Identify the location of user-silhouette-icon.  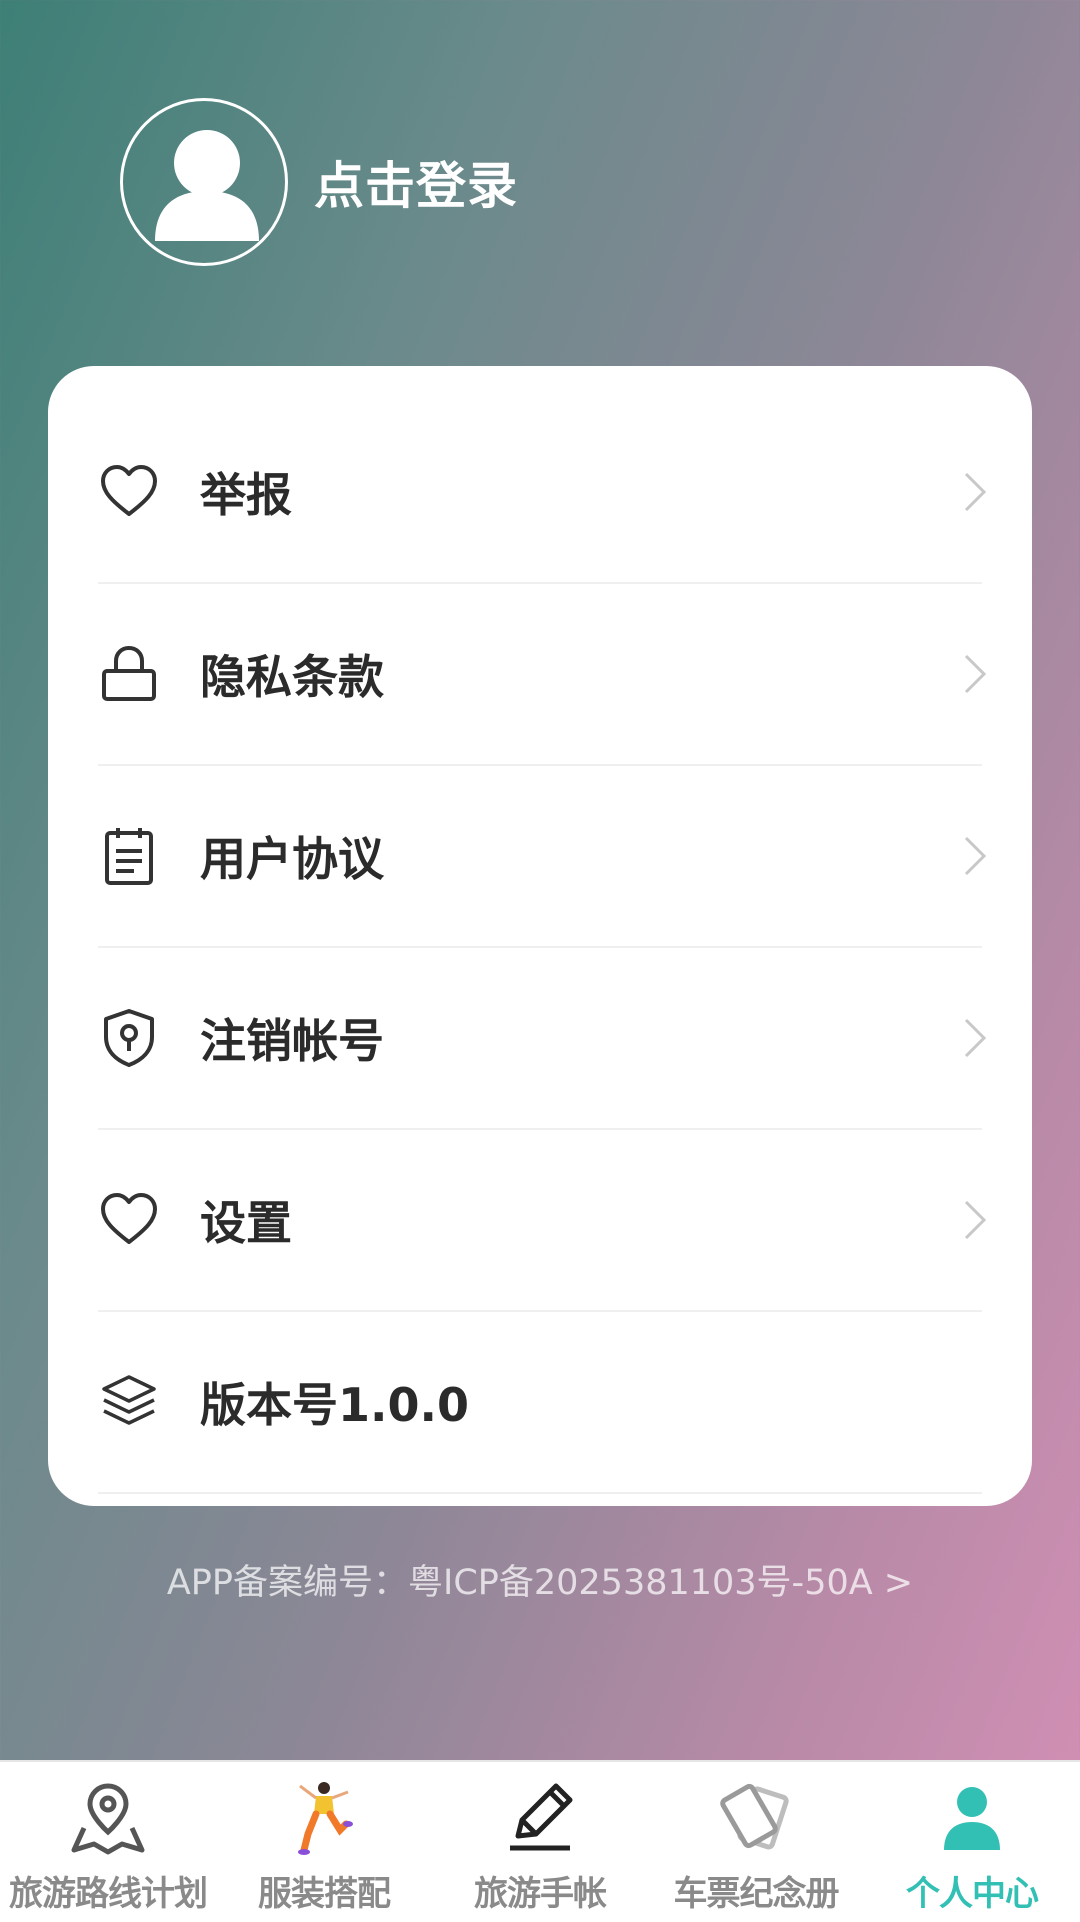
(207, 185).